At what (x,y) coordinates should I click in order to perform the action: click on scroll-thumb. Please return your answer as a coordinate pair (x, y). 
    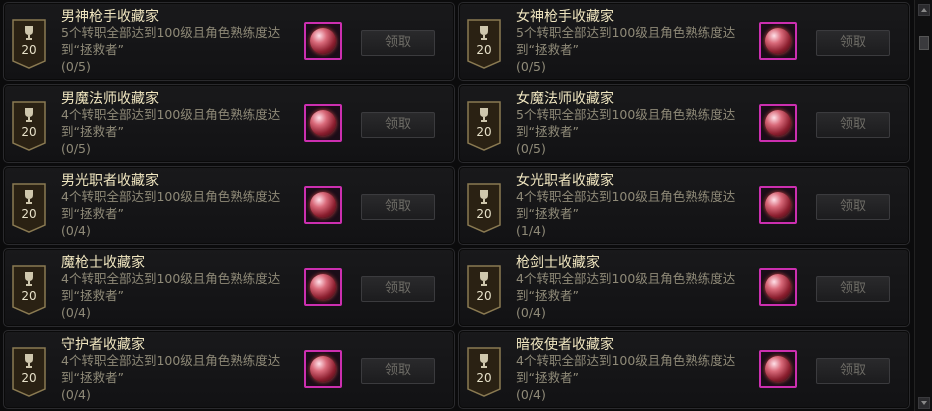
    Looking at the image, I should click on (924, 43).